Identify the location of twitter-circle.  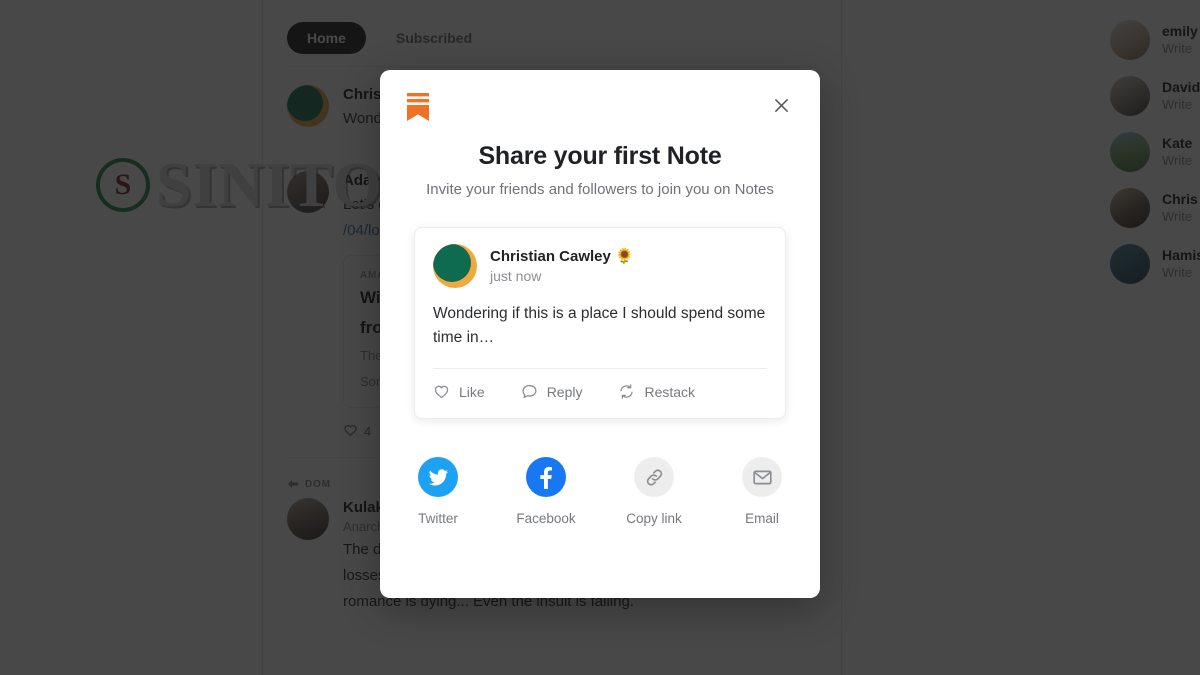
(438, 477).